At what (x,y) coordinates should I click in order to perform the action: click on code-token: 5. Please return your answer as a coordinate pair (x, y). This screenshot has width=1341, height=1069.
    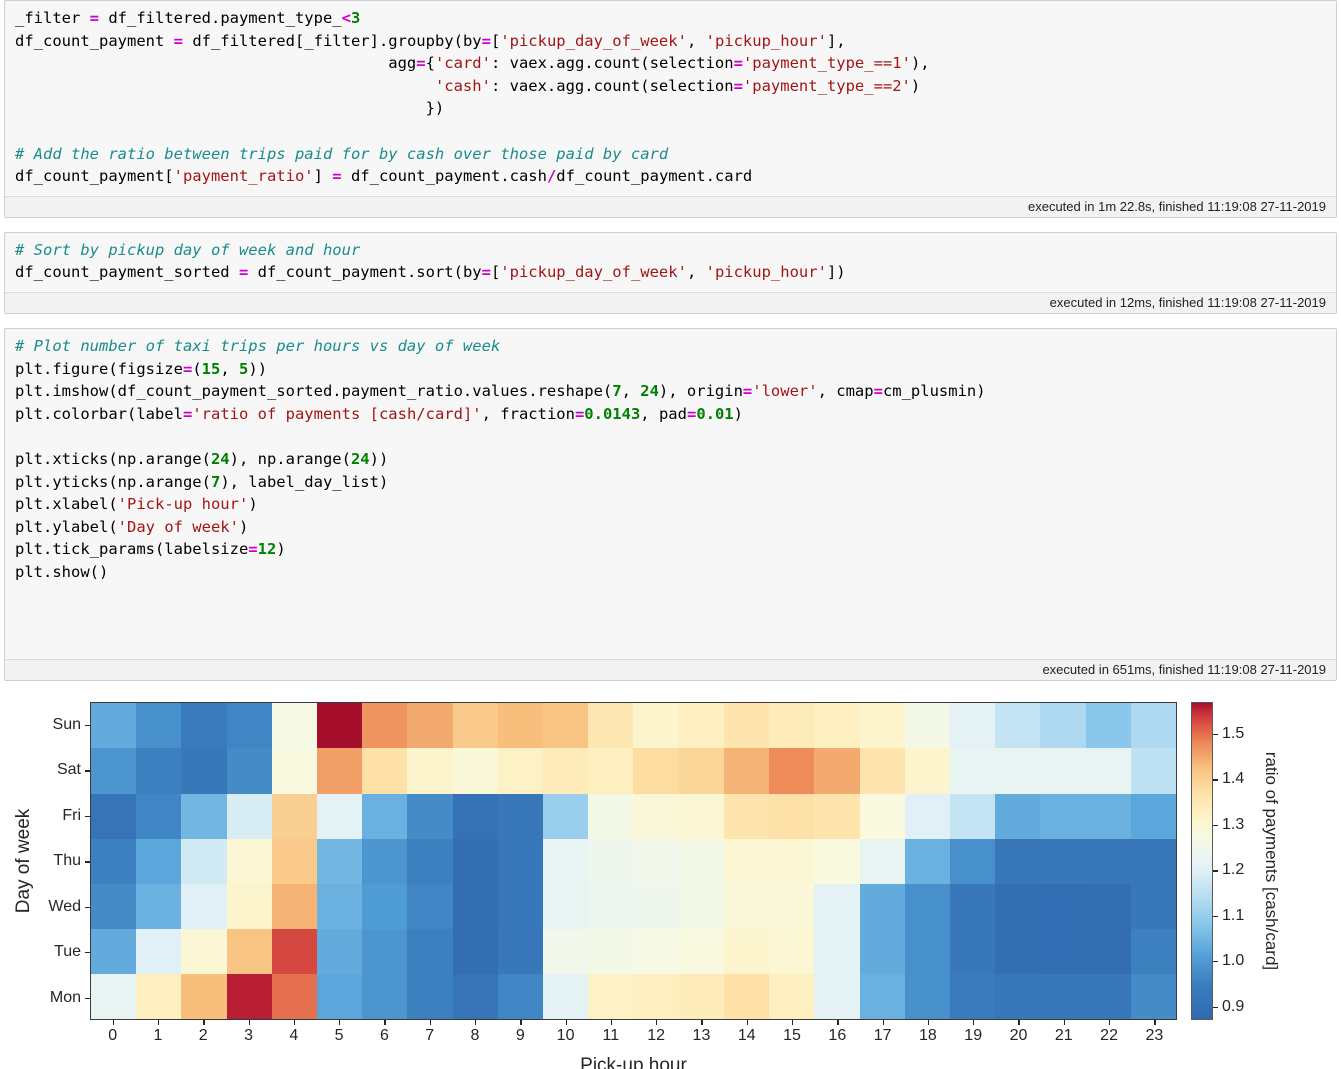
    Looking at the image, I should click on (244, 368).